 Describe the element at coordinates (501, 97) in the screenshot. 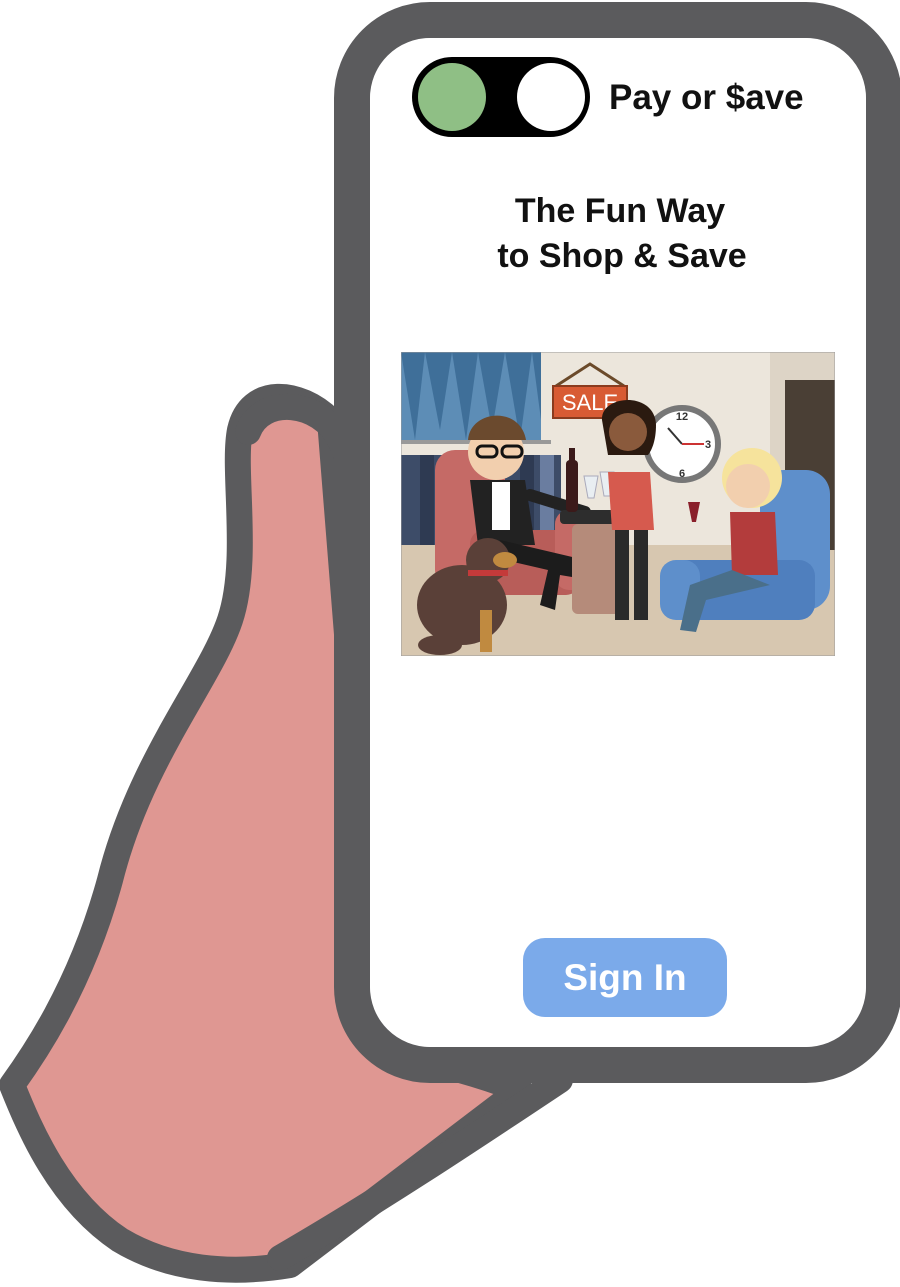

I see `pay-save-toggle` at that location.